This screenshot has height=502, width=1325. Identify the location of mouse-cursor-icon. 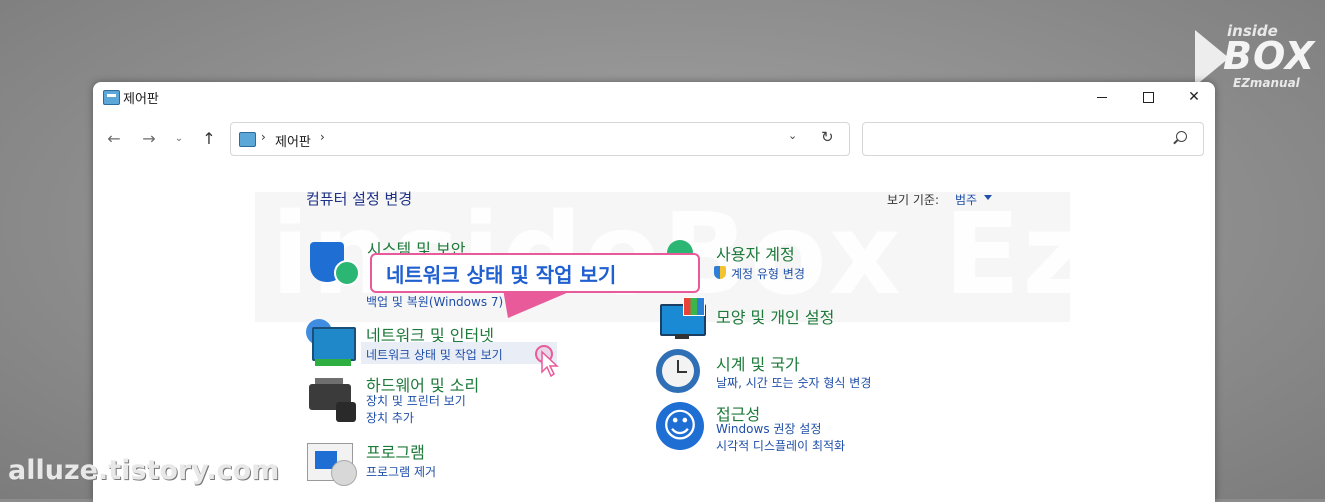
(550, 364).